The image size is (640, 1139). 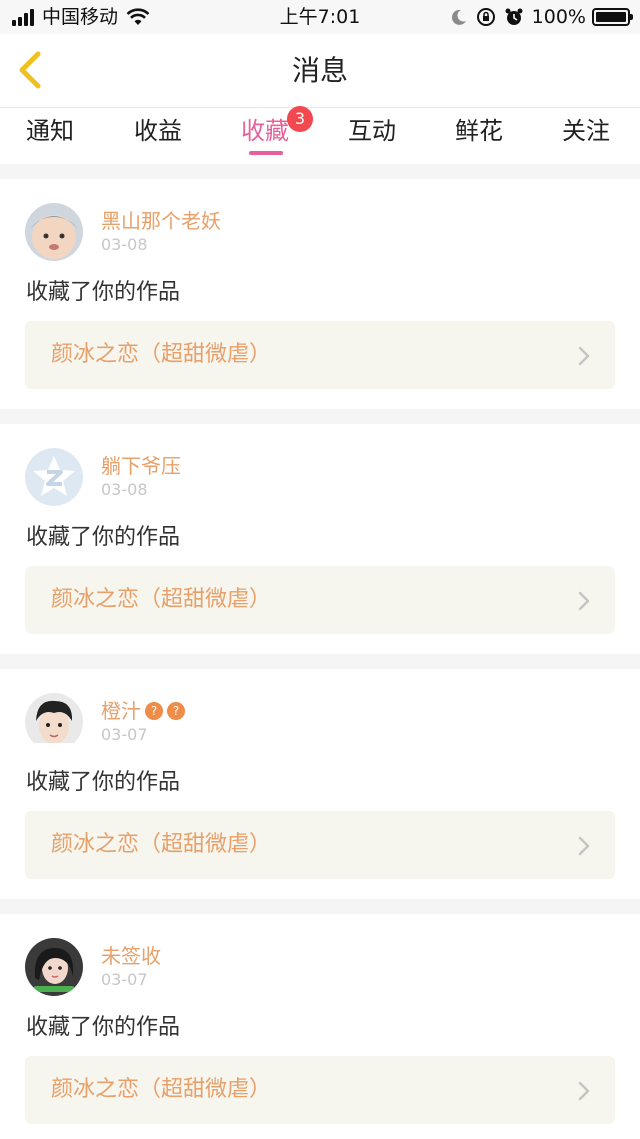 What do you see at coordinates (558, 17) in the screenshot?
I see `battery-percent: 100%` at bounding box center [558, 17].